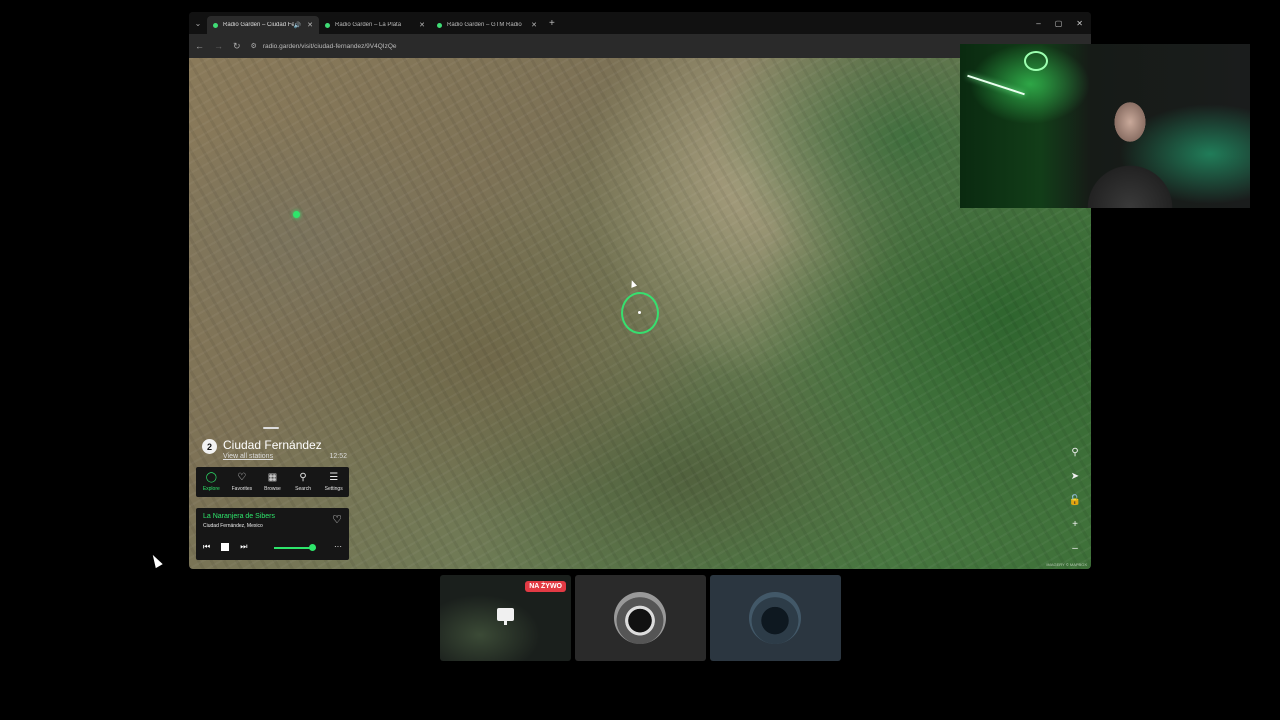  Describe the element at coordinates (1038, 23) in the screenshot. I see `minimize-button: –` at that location.